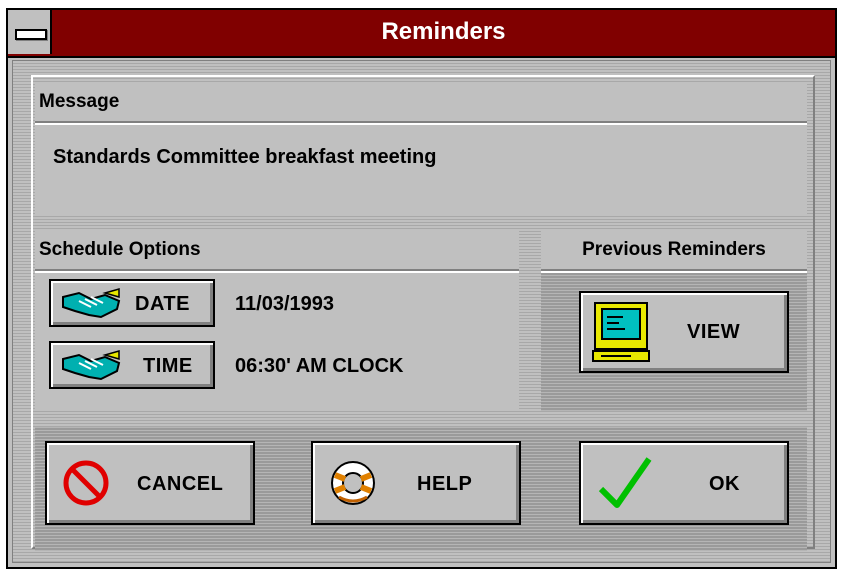 Image resolution: width=845 pixels, height=572 pixels. What do you see at coordinates (724, 484) in the screenshot?
I see `ok-button-label: OK` at bounding box center [724, 484].